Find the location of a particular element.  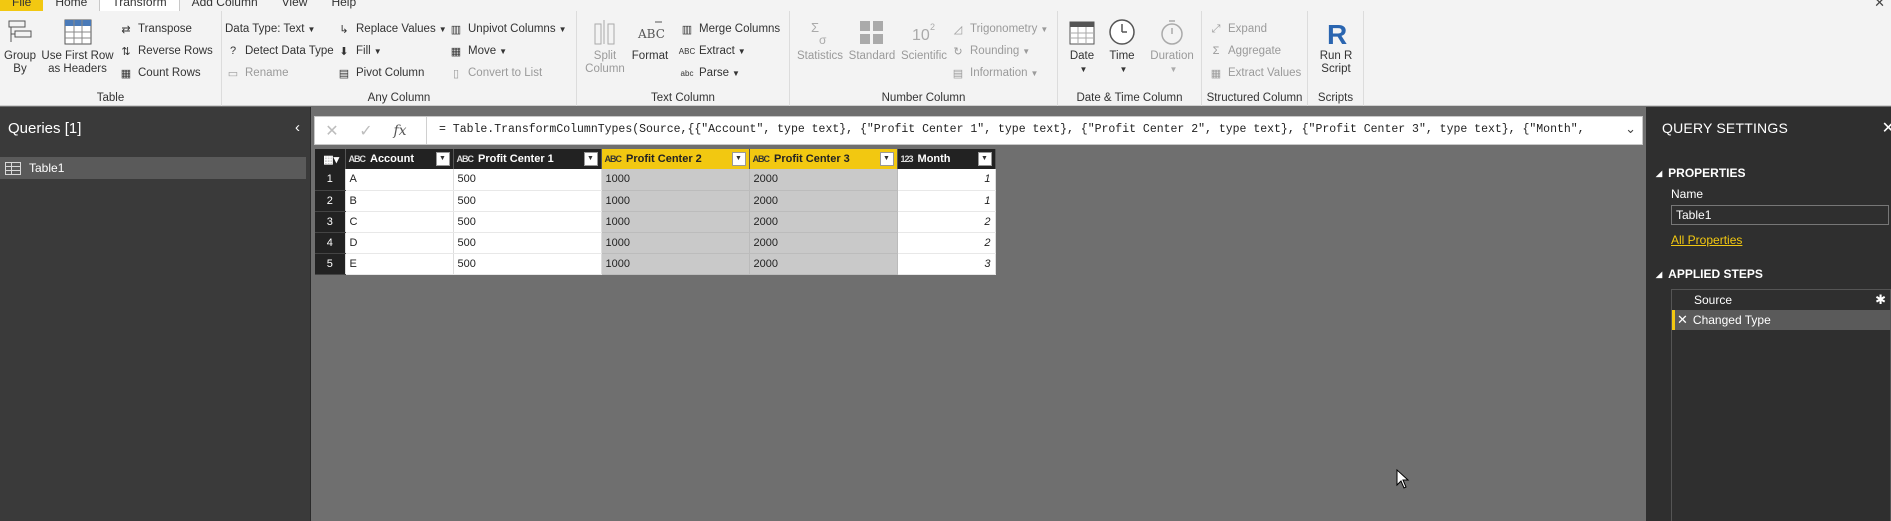

replace-values-button: ↳ Replace Values ▼ is located at coordinates (391, 29).